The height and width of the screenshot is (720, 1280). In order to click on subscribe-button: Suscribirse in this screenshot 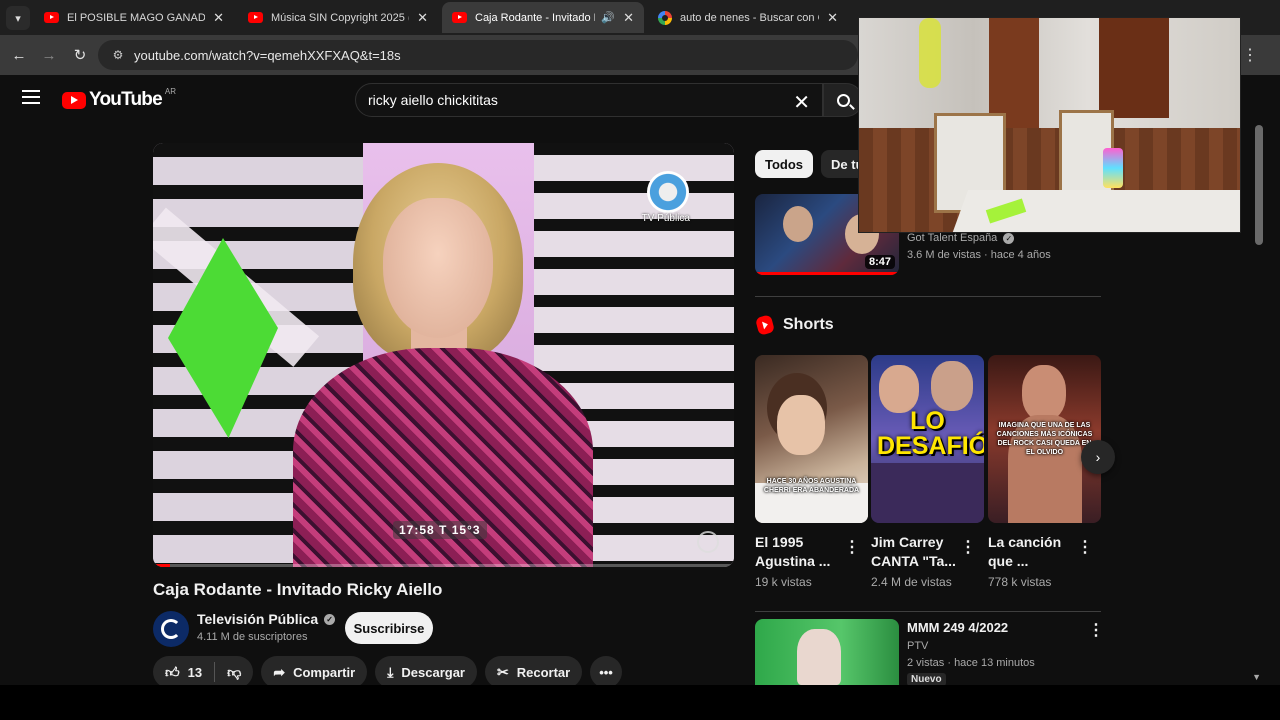, I will do `click(389, 628)`.